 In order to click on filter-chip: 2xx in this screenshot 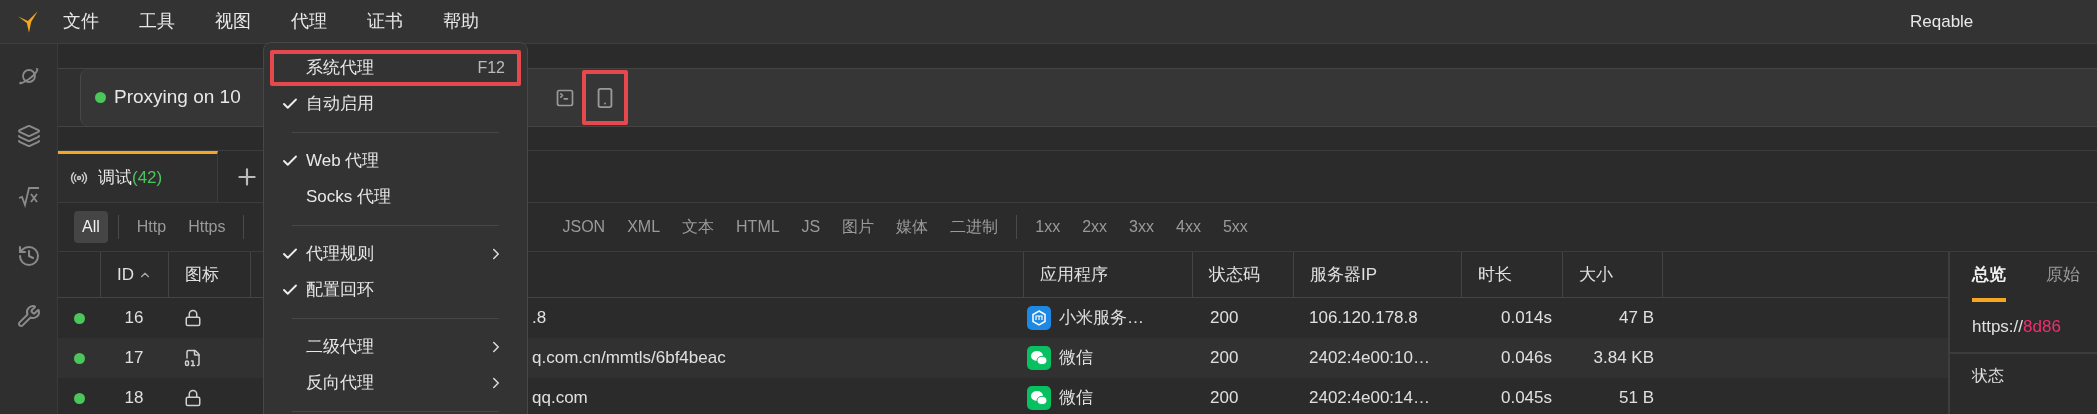, I will do `click(1095, 227)`.